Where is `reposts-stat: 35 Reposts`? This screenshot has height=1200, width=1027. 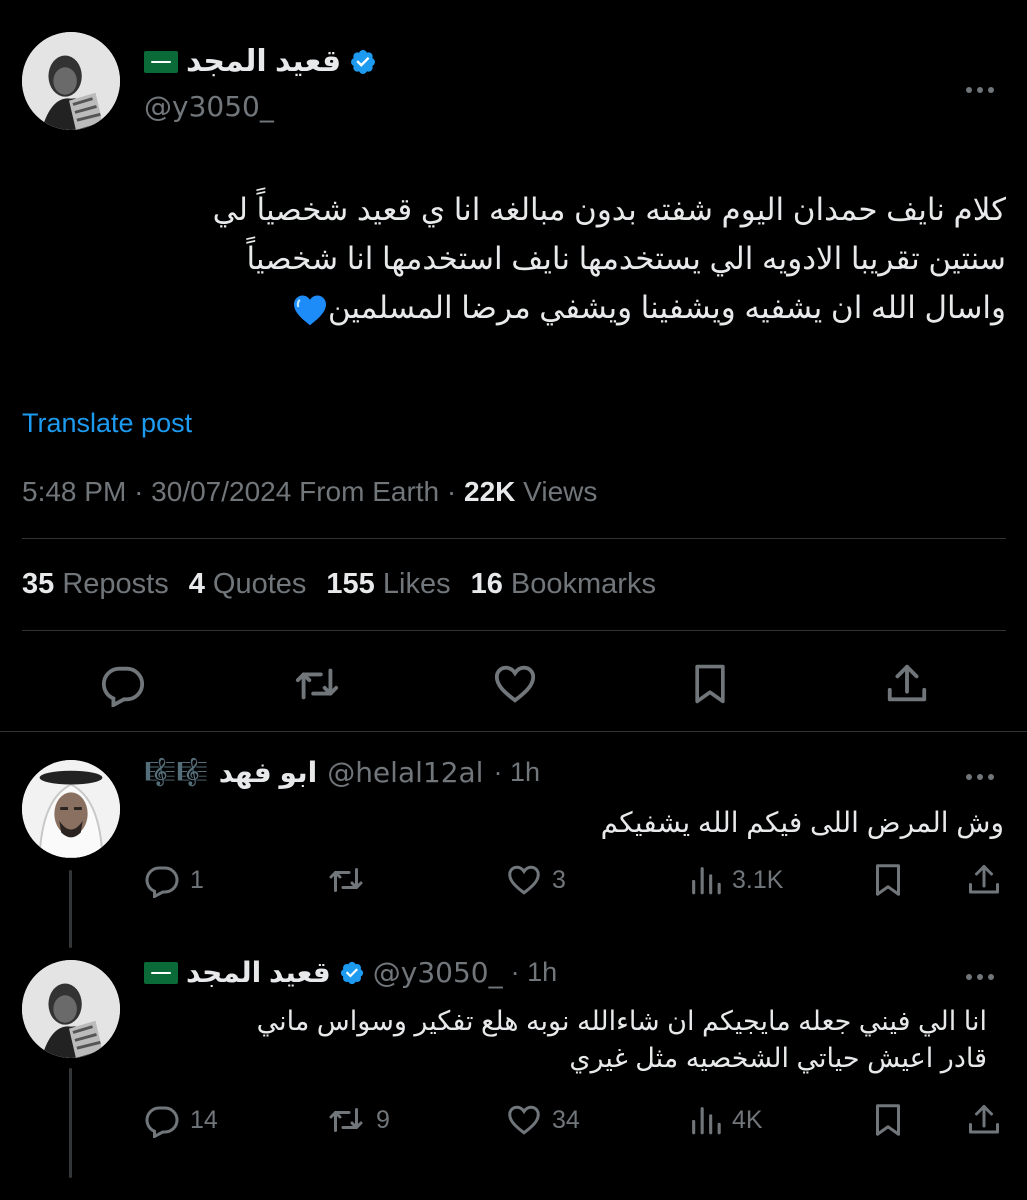 reposts-stat: 35 Reposts is located at coordinates (95, 584).